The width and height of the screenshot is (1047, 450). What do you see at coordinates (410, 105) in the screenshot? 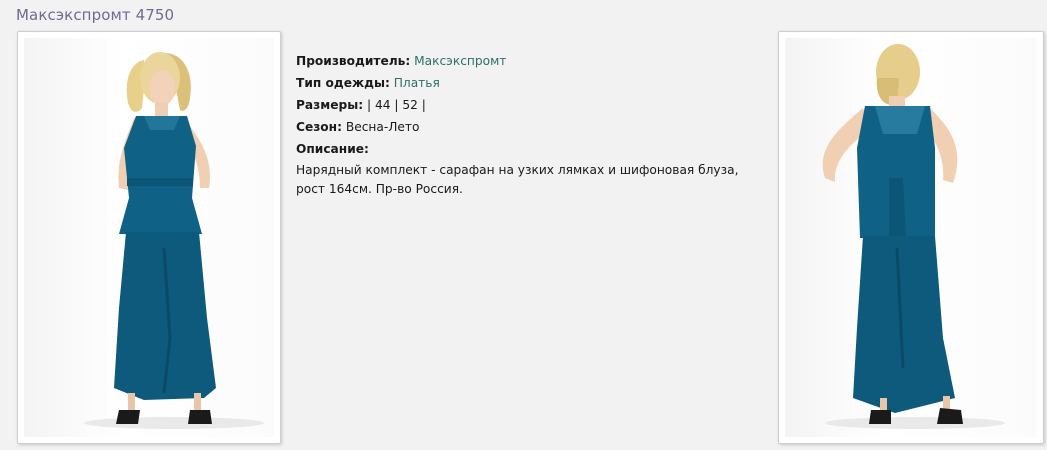
I see `size-option: 52` at bounding box center [410, 105].